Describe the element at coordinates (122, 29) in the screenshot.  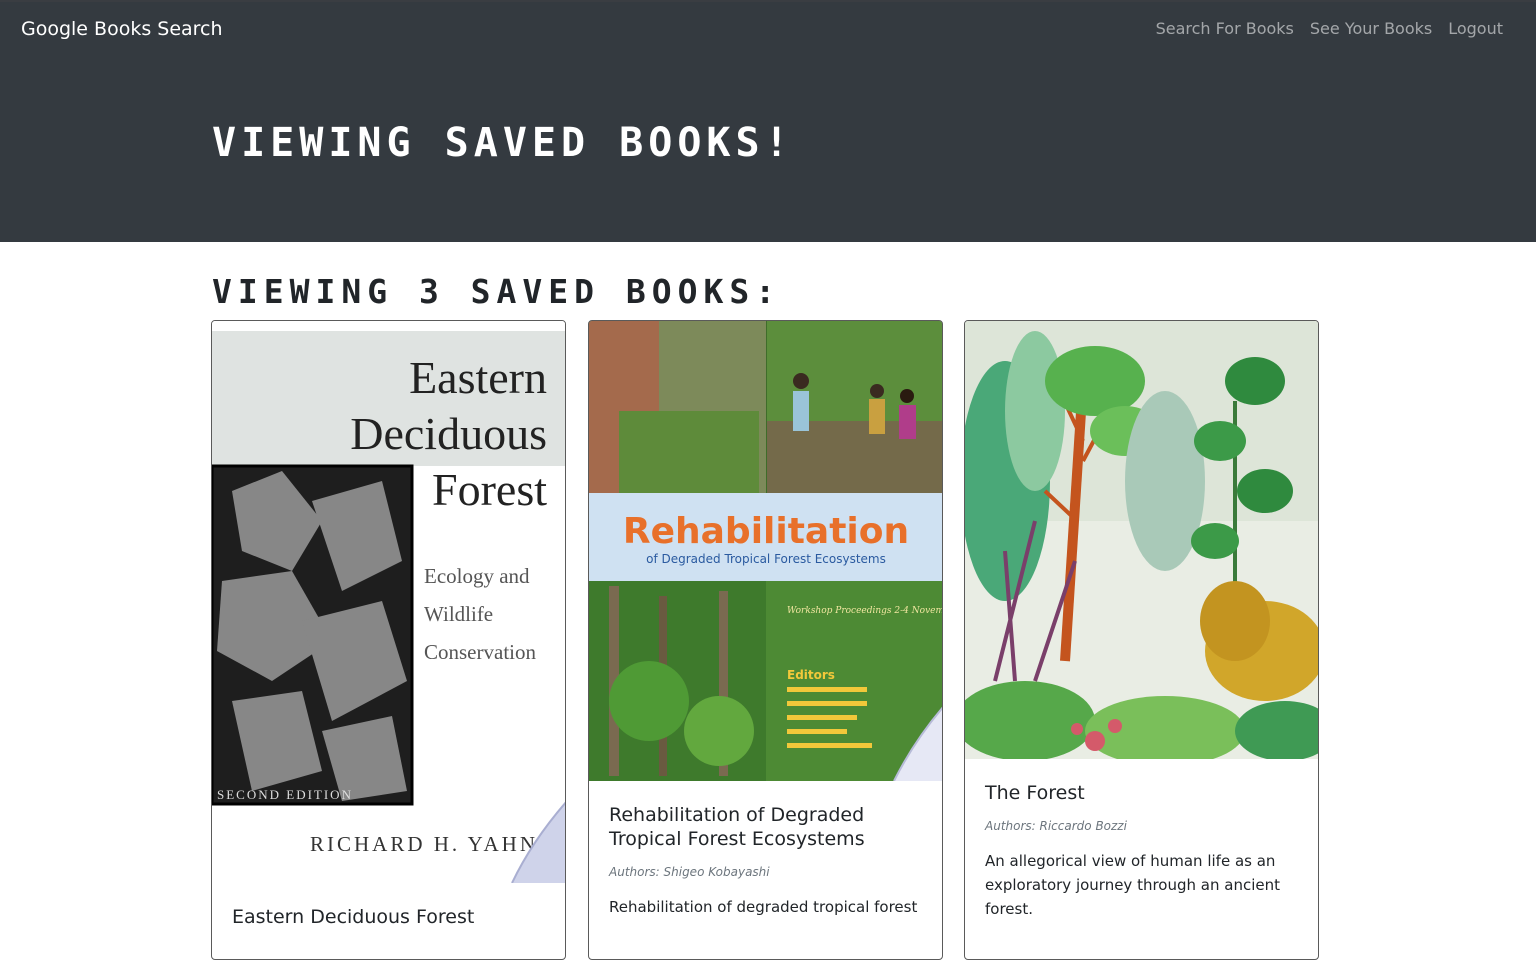
I see `brand-link: Google Books Search` at that location.